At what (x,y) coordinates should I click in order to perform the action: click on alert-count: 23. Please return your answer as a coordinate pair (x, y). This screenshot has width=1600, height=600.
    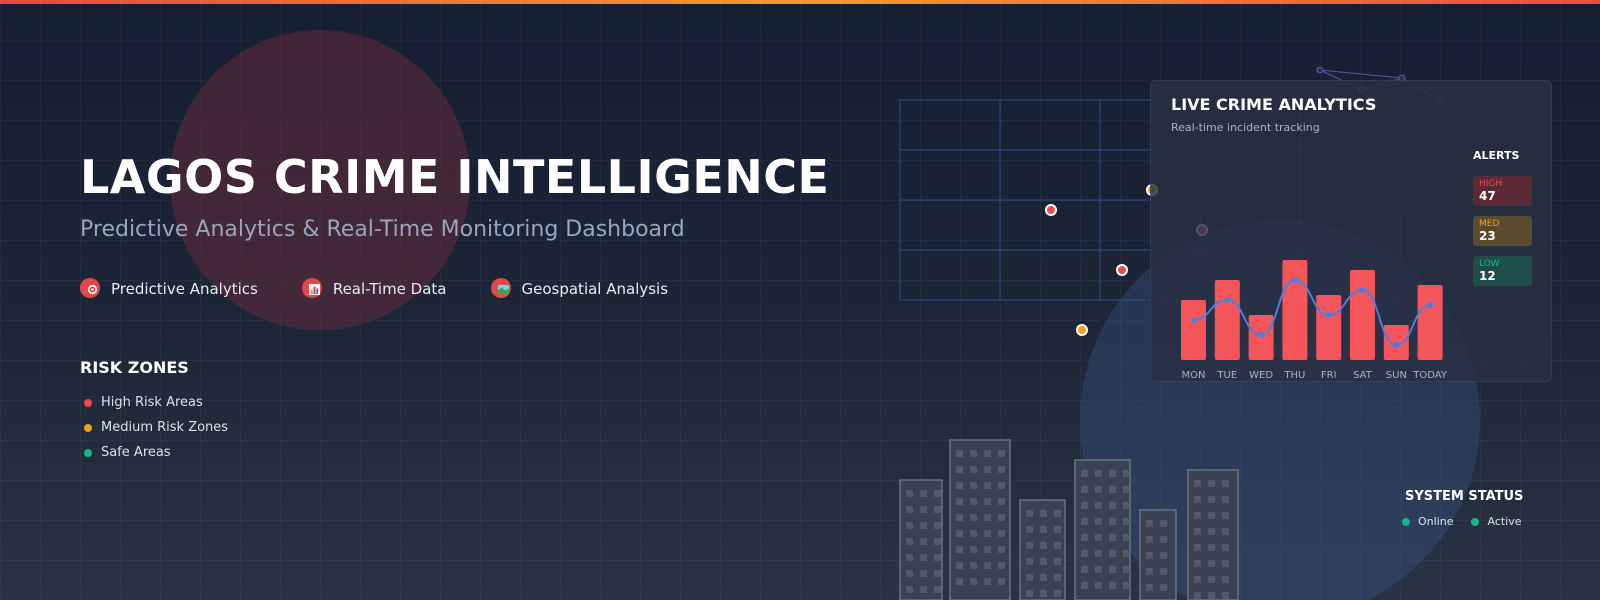
    Looking at the image, I should click on (1487, 236).